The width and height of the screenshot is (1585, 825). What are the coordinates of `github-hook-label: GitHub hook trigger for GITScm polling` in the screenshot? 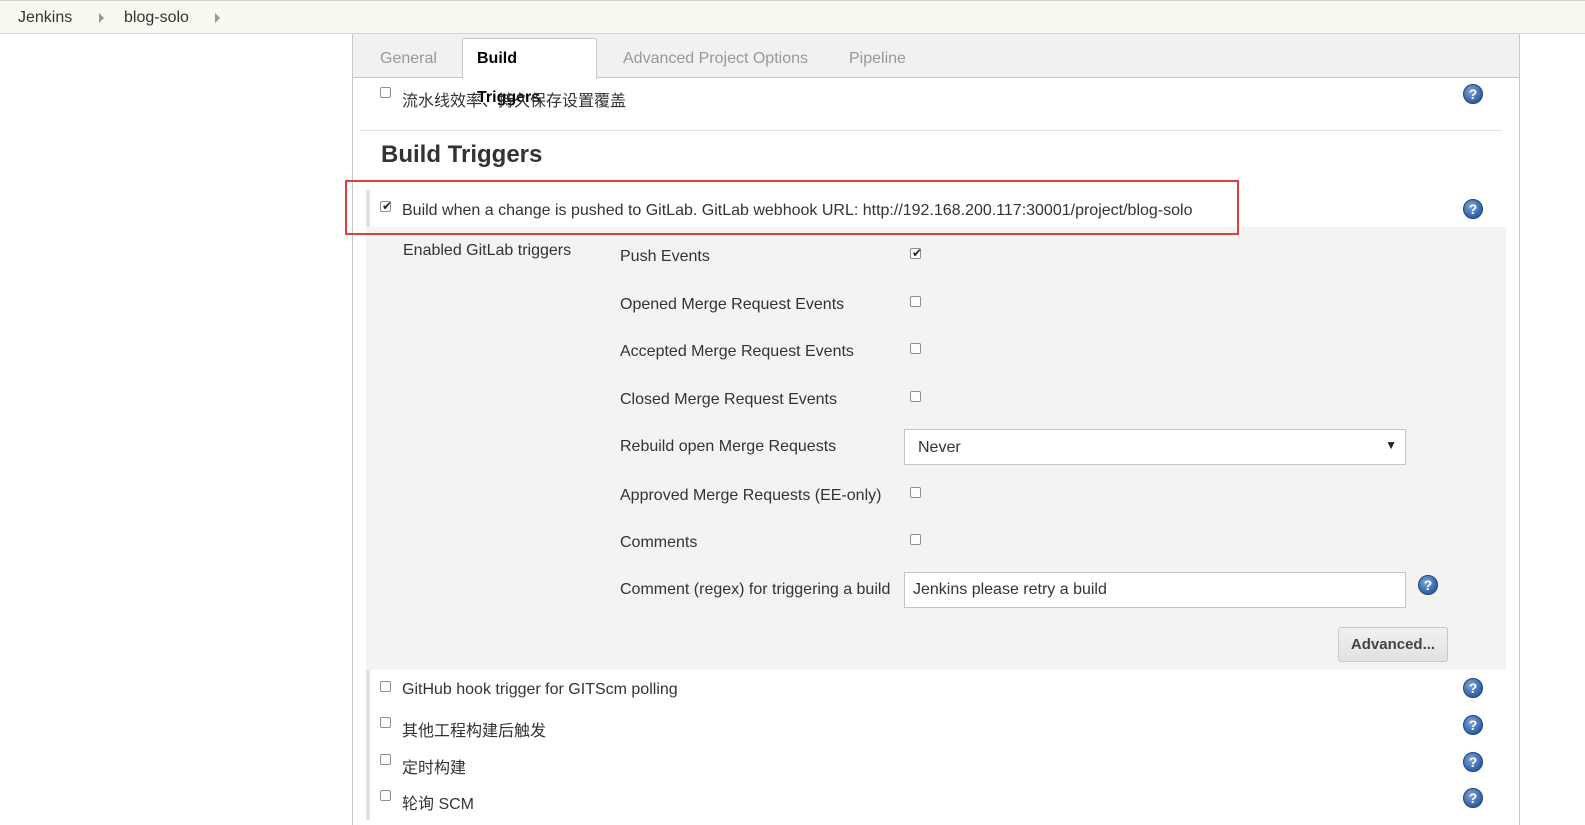 It's located at (540, 689).